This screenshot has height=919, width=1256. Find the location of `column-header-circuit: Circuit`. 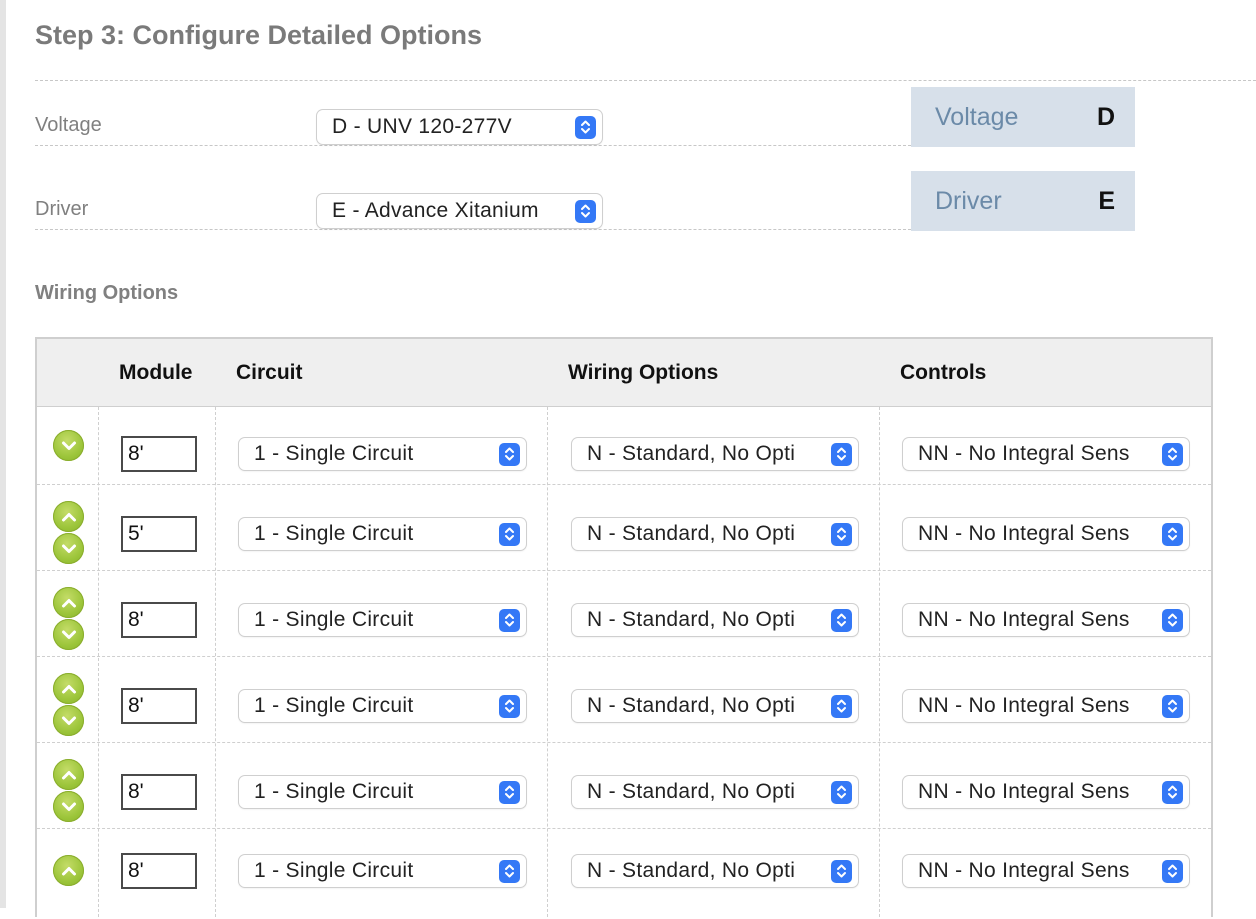

column-header-circuit: Circuit is located at coordinates (269, 372).